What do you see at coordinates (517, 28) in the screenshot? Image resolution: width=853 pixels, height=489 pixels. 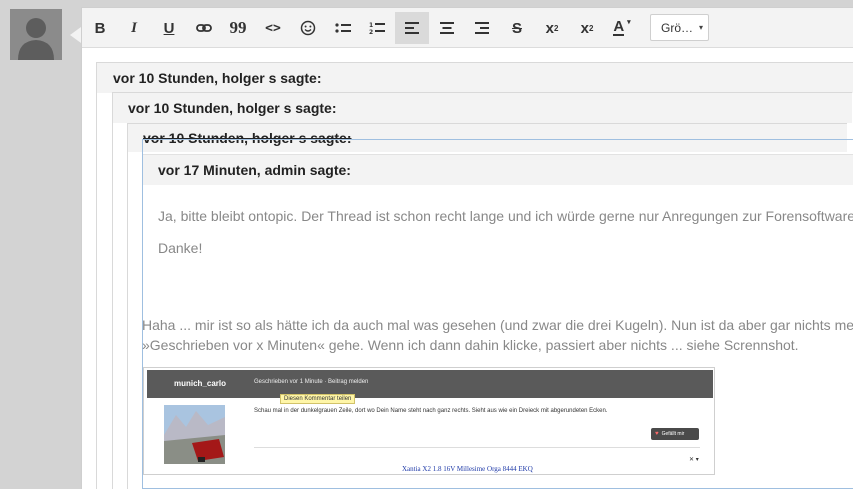 I see `strikethrough-button: S` at bounding box center [517, 28].